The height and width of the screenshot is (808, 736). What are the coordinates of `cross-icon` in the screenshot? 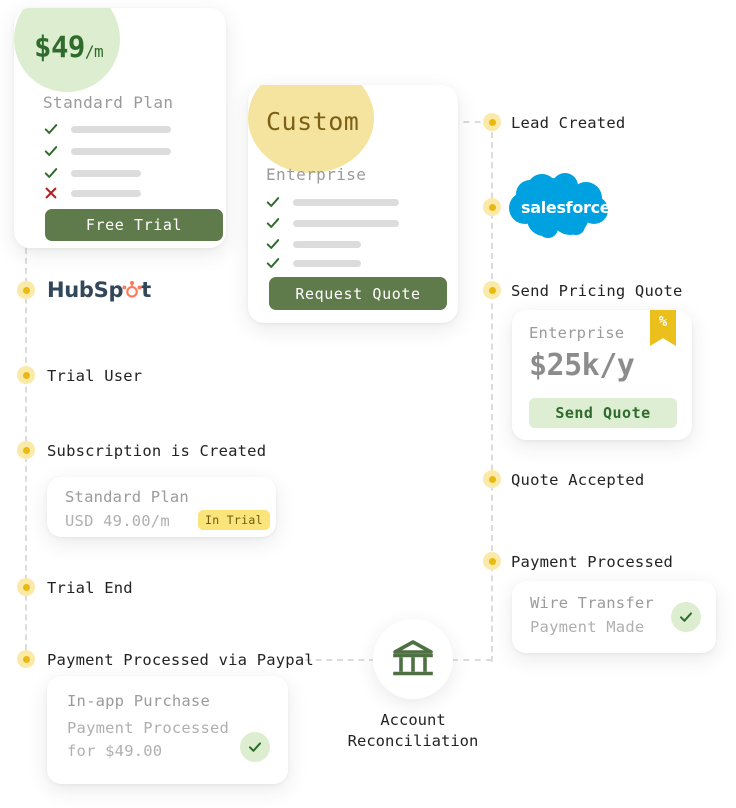 It's located at (51, 193).